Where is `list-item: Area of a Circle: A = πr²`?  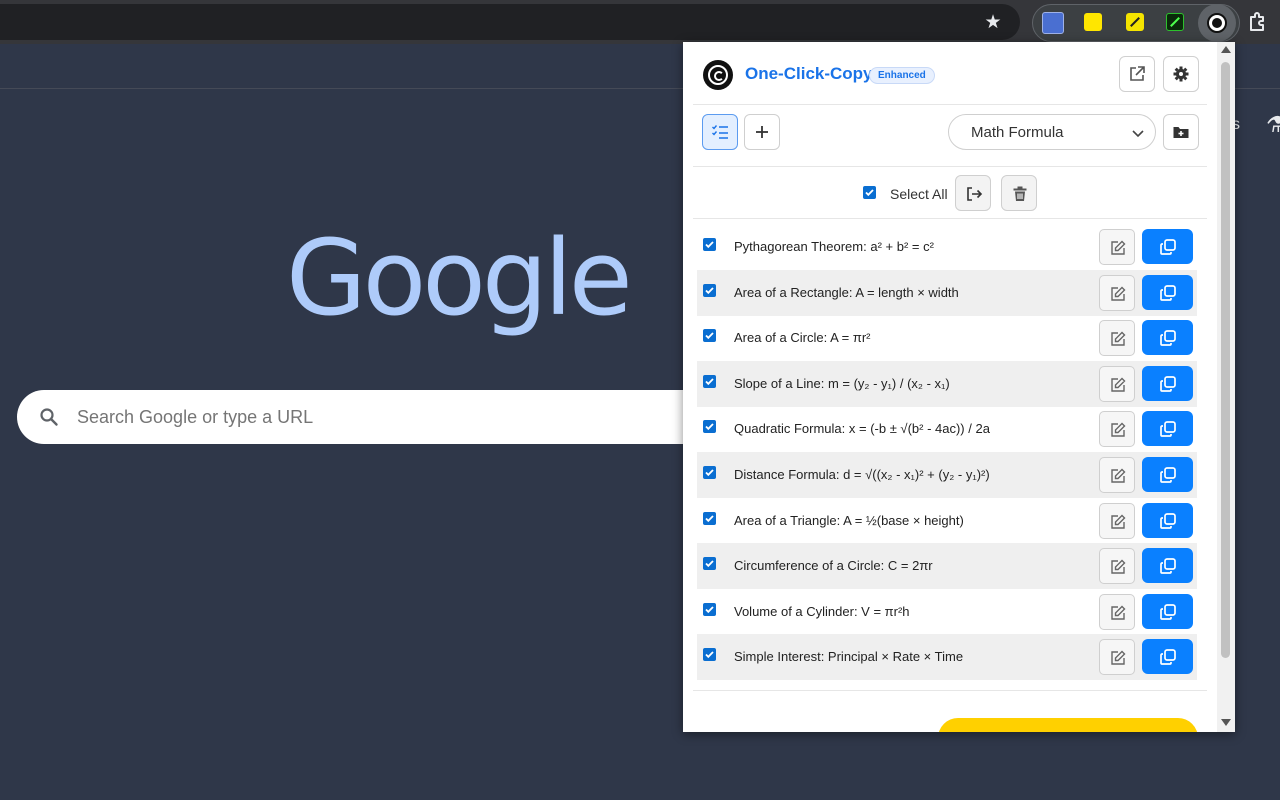
list-item: Area of a Circle: A = πr² is located at coordinates (947, 338).